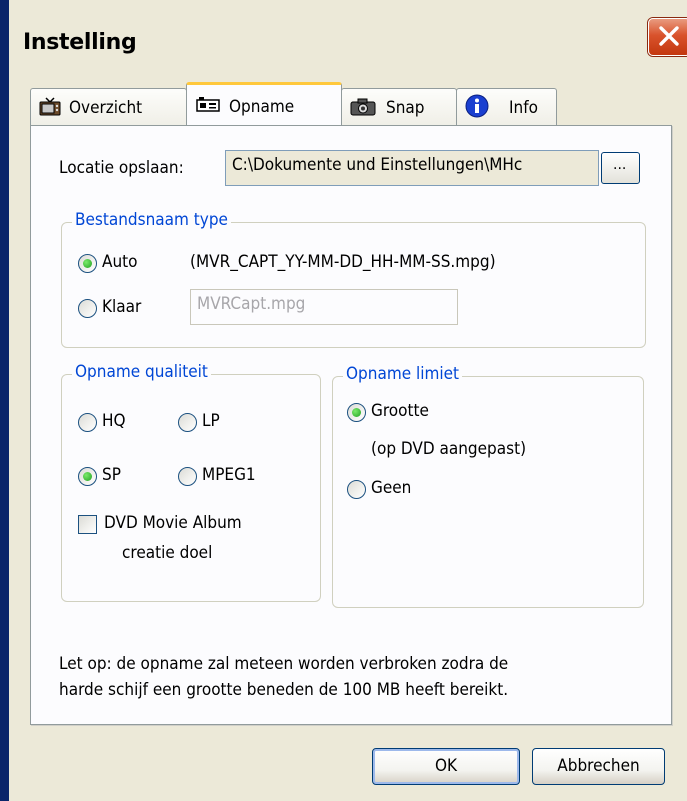 This screenshot has width=687, height=801. Describe the element at coordinates (121, 307) in the screenshot. I see `klaar-label: Klaar` at that location.